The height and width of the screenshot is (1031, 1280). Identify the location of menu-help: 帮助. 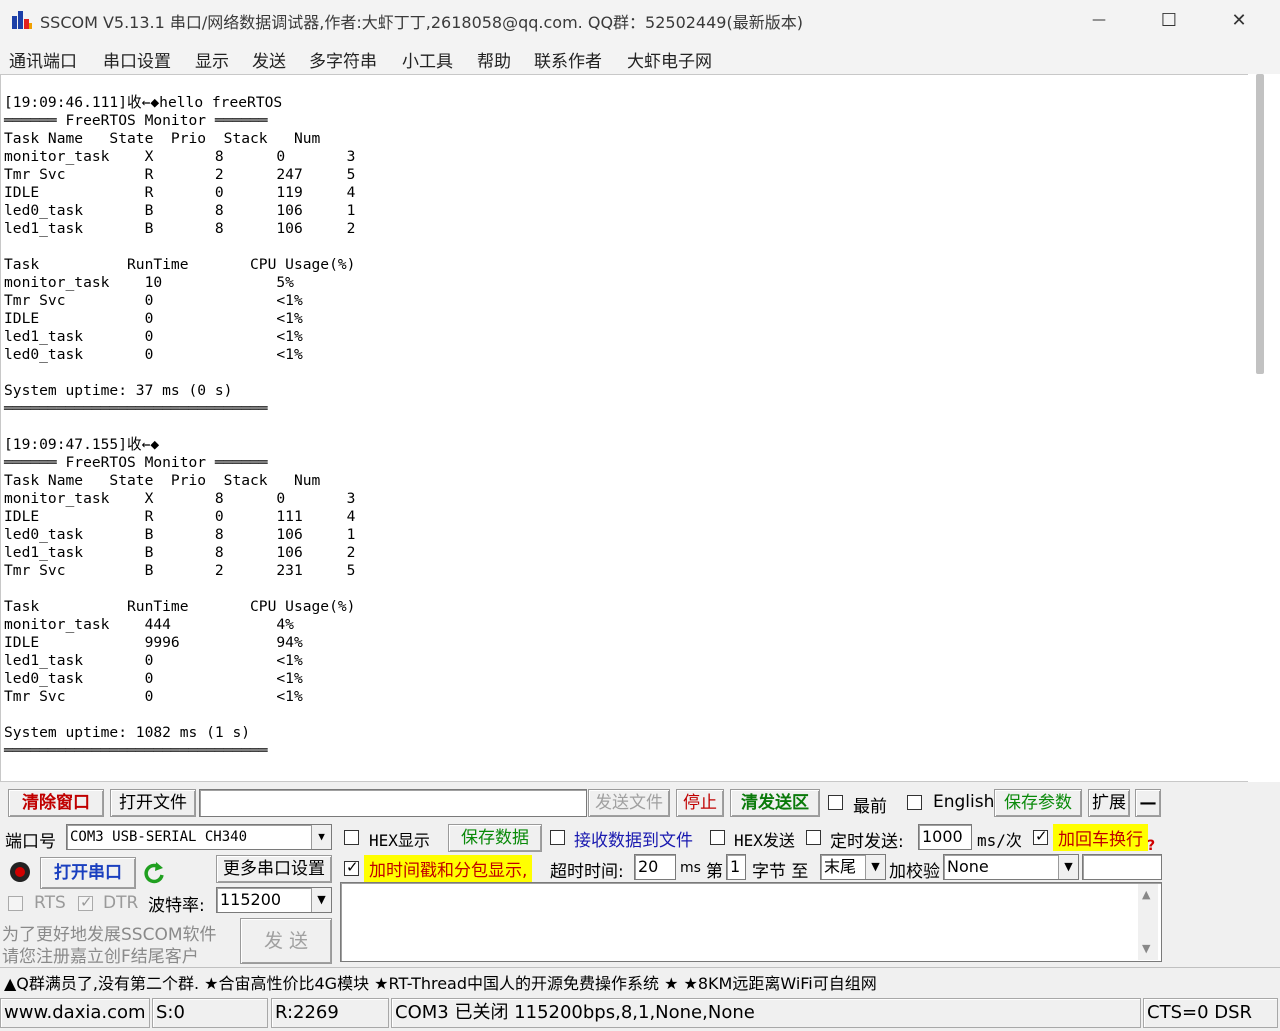
(494, 59).